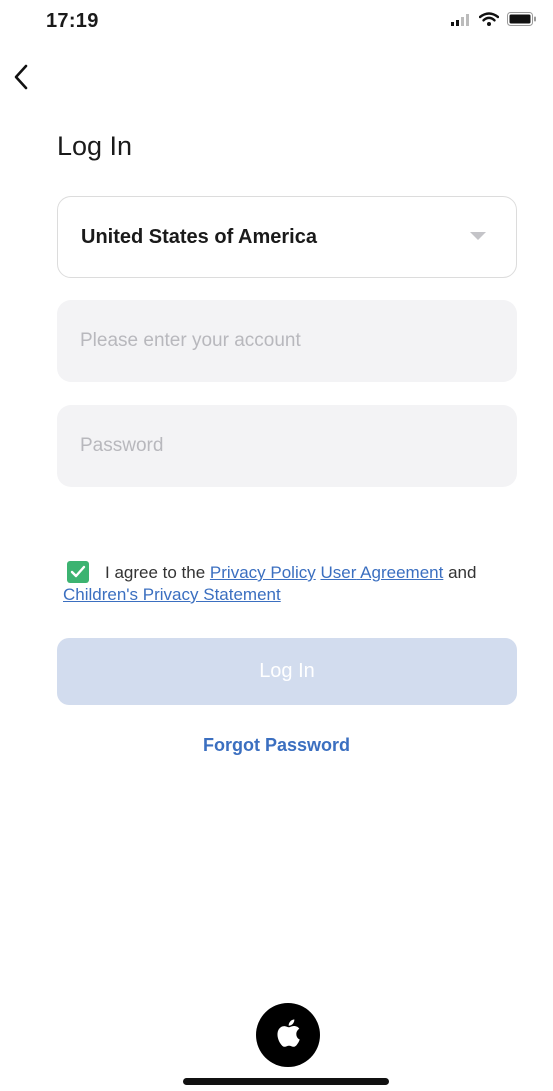 The height and width of the screenshot is (1091, 553). Describe the element at coordinates (263, 572) in the screenshot. I see `privacy-policy-link: Privacy Policy` at that location.